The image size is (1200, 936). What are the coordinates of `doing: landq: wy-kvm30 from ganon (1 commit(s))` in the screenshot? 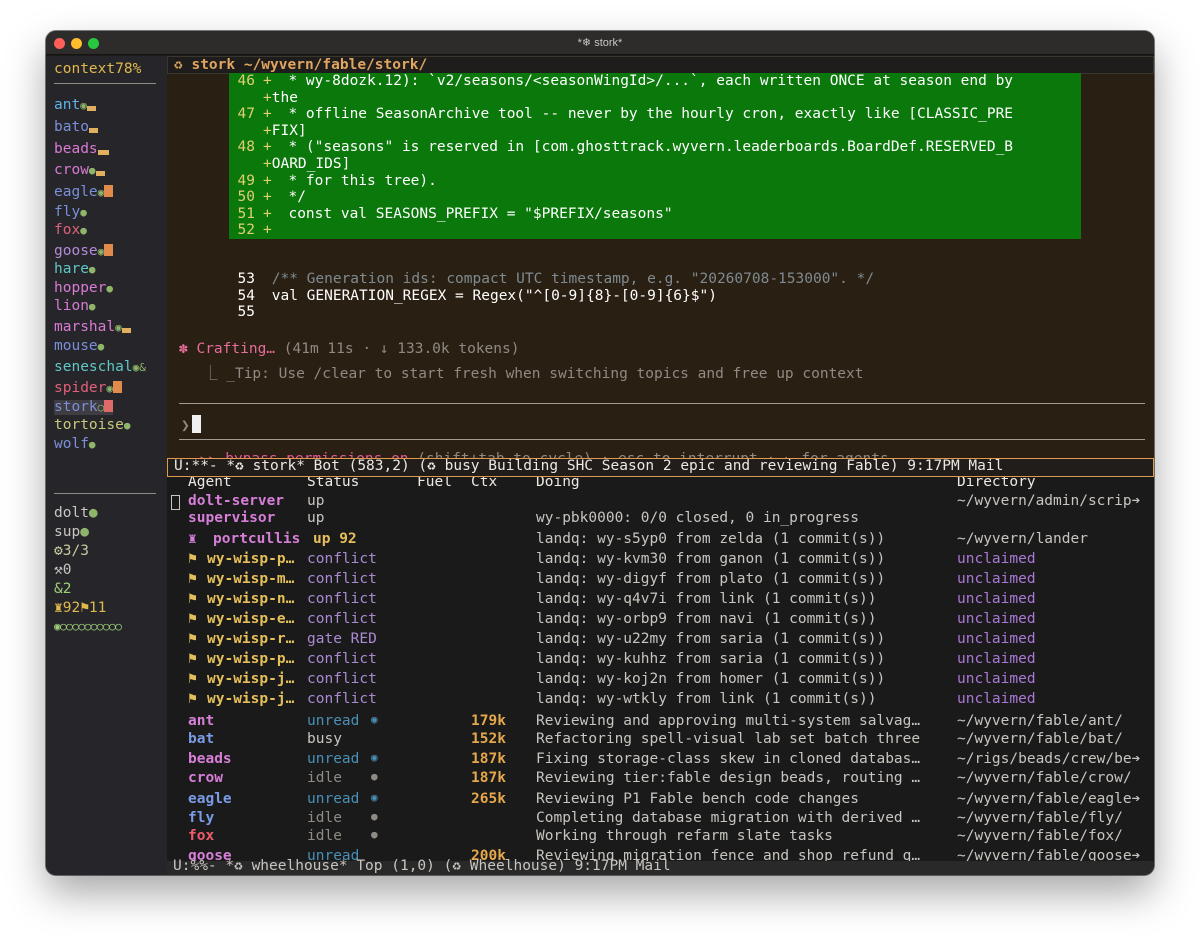 It's located at (711, 559).